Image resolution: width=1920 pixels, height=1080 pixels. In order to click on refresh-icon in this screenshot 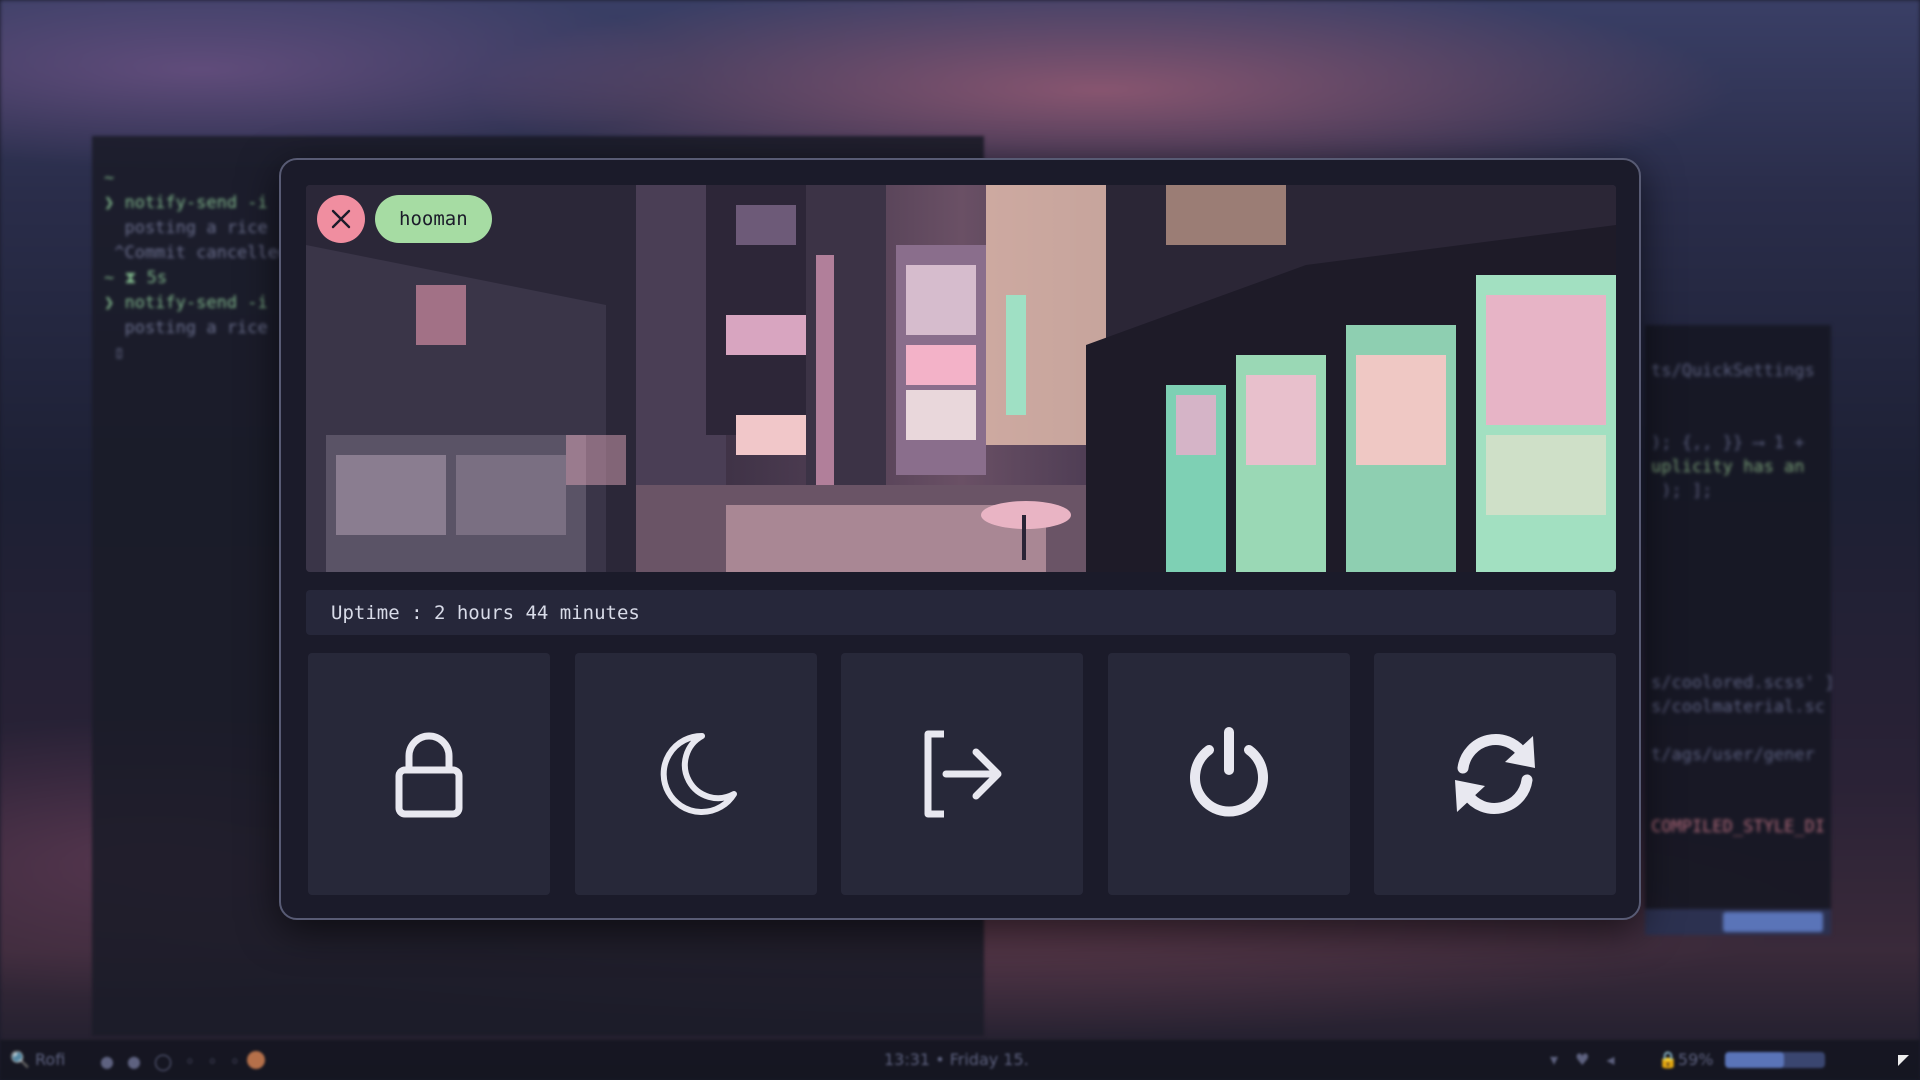, I will do `click(1495, 774)`.